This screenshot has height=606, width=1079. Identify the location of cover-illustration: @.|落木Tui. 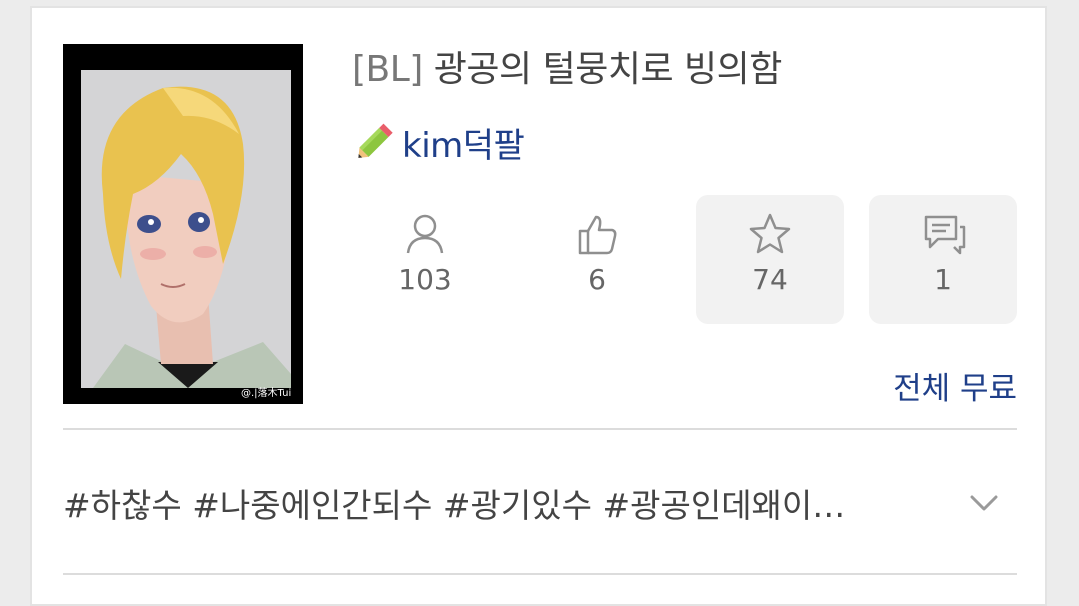
(183, 224).